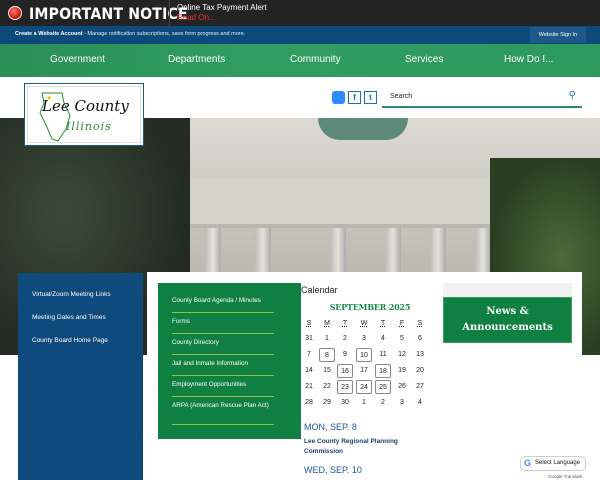  I want to click on notice-title: IMPORTANT NOTICE, so click(108, 13).